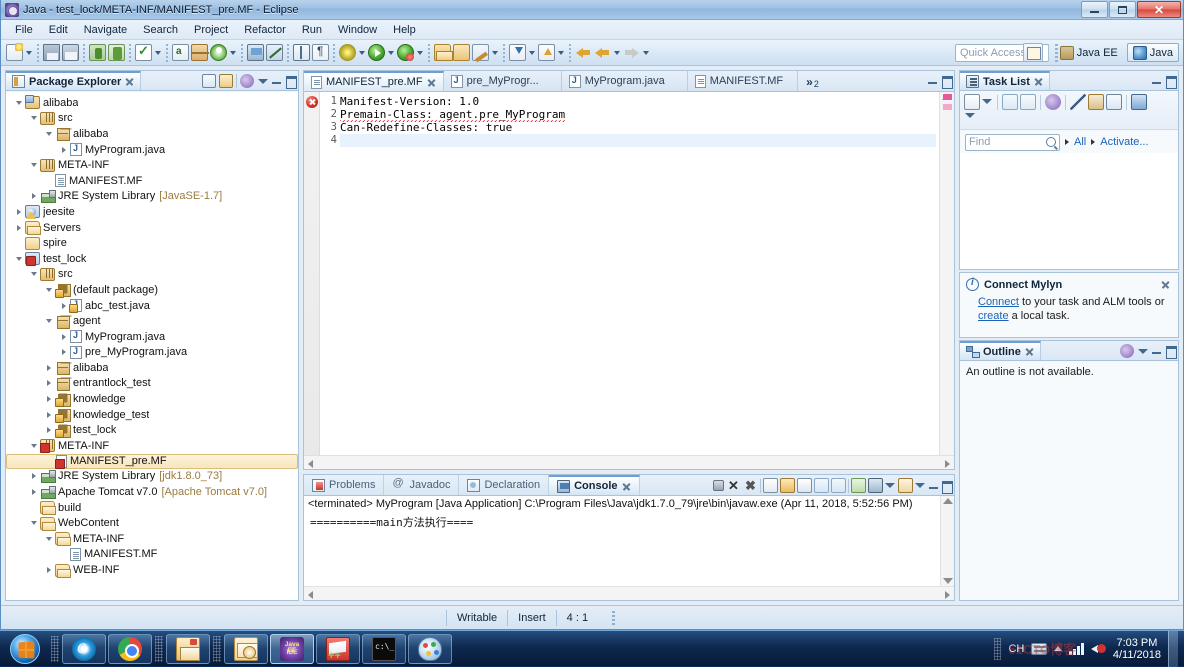 This screenshot has height=667, width=1184. Describe the element at coordinates (1039, 649) in the screenshot. I see `keyboard-icon` at that location.